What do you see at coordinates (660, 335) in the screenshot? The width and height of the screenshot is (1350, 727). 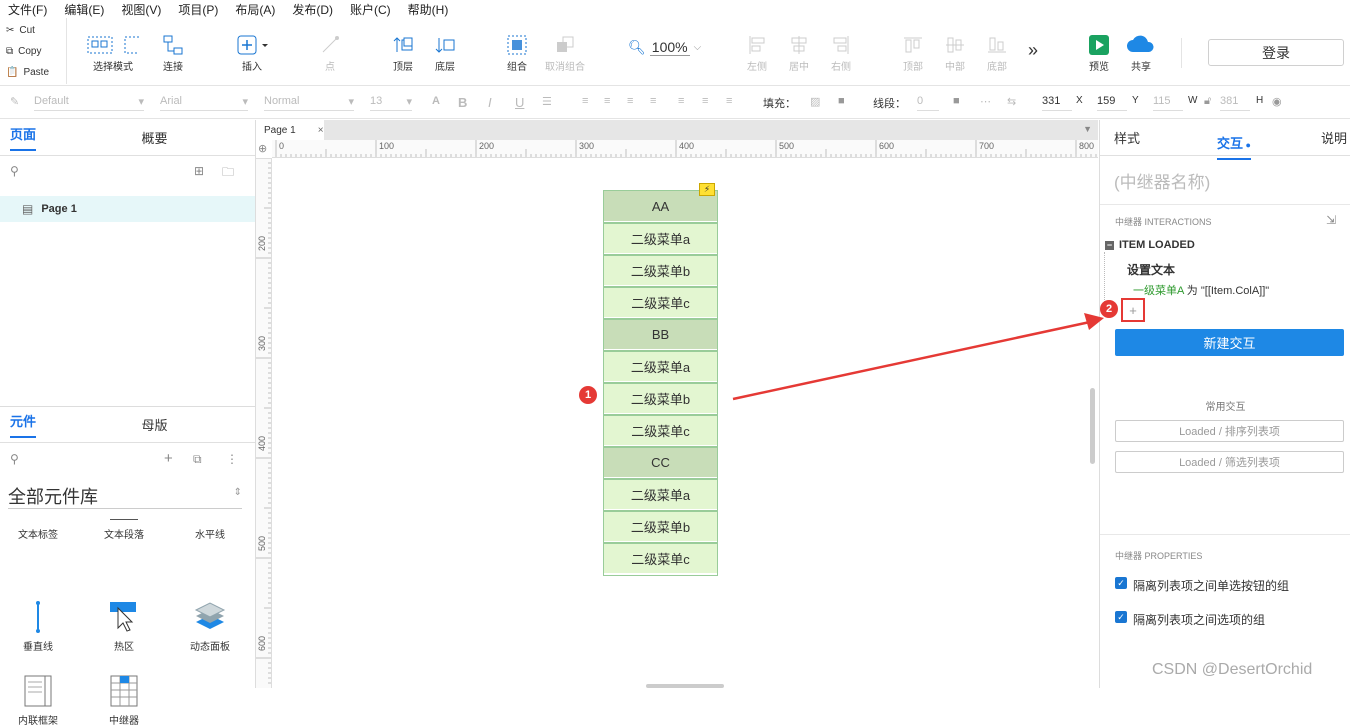 I see `repeater-header-row: BB` at bounding box center [660, 335].